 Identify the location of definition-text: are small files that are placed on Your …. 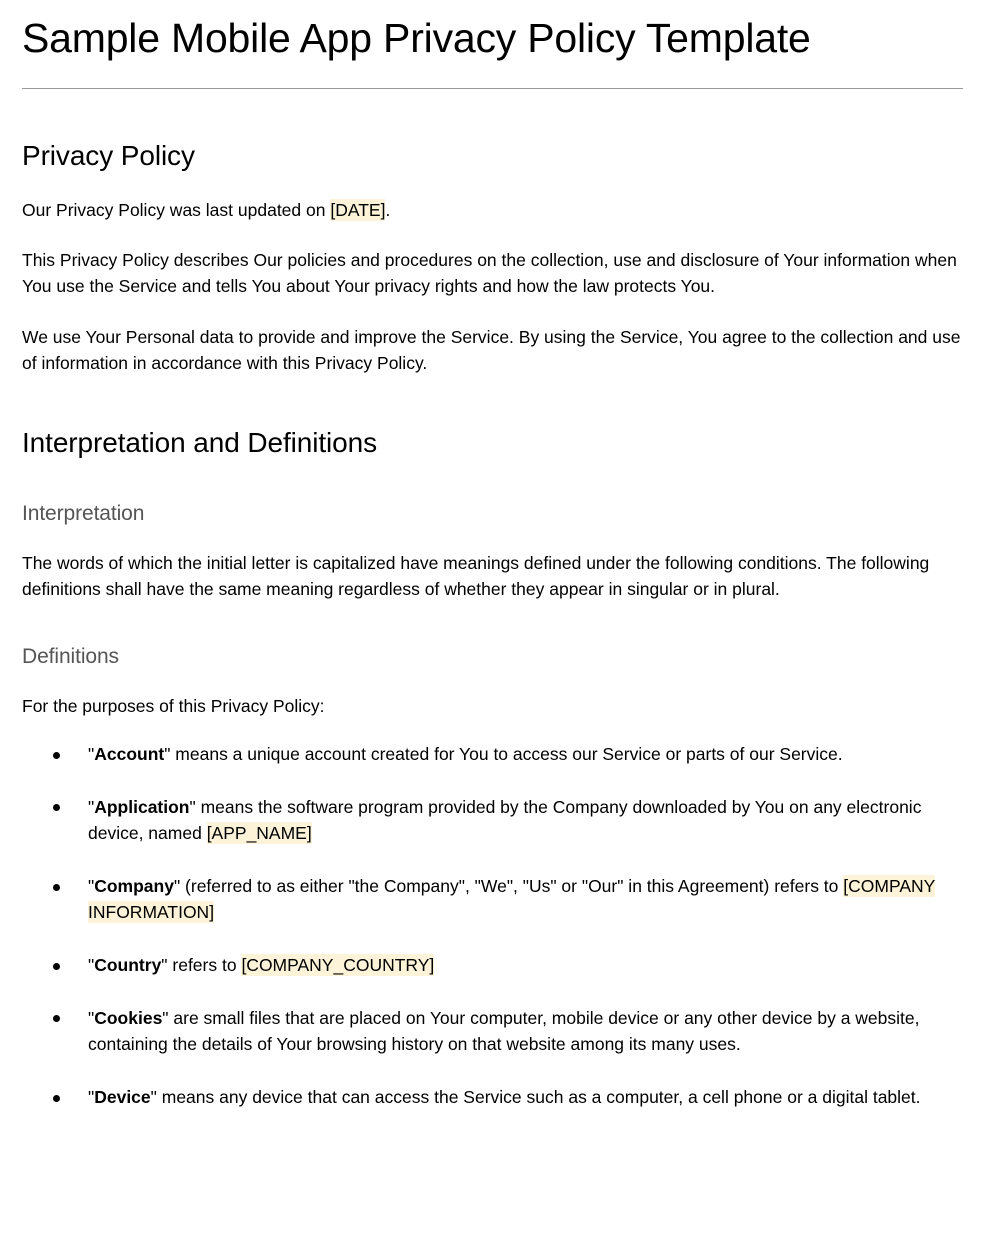
(504, 1031).